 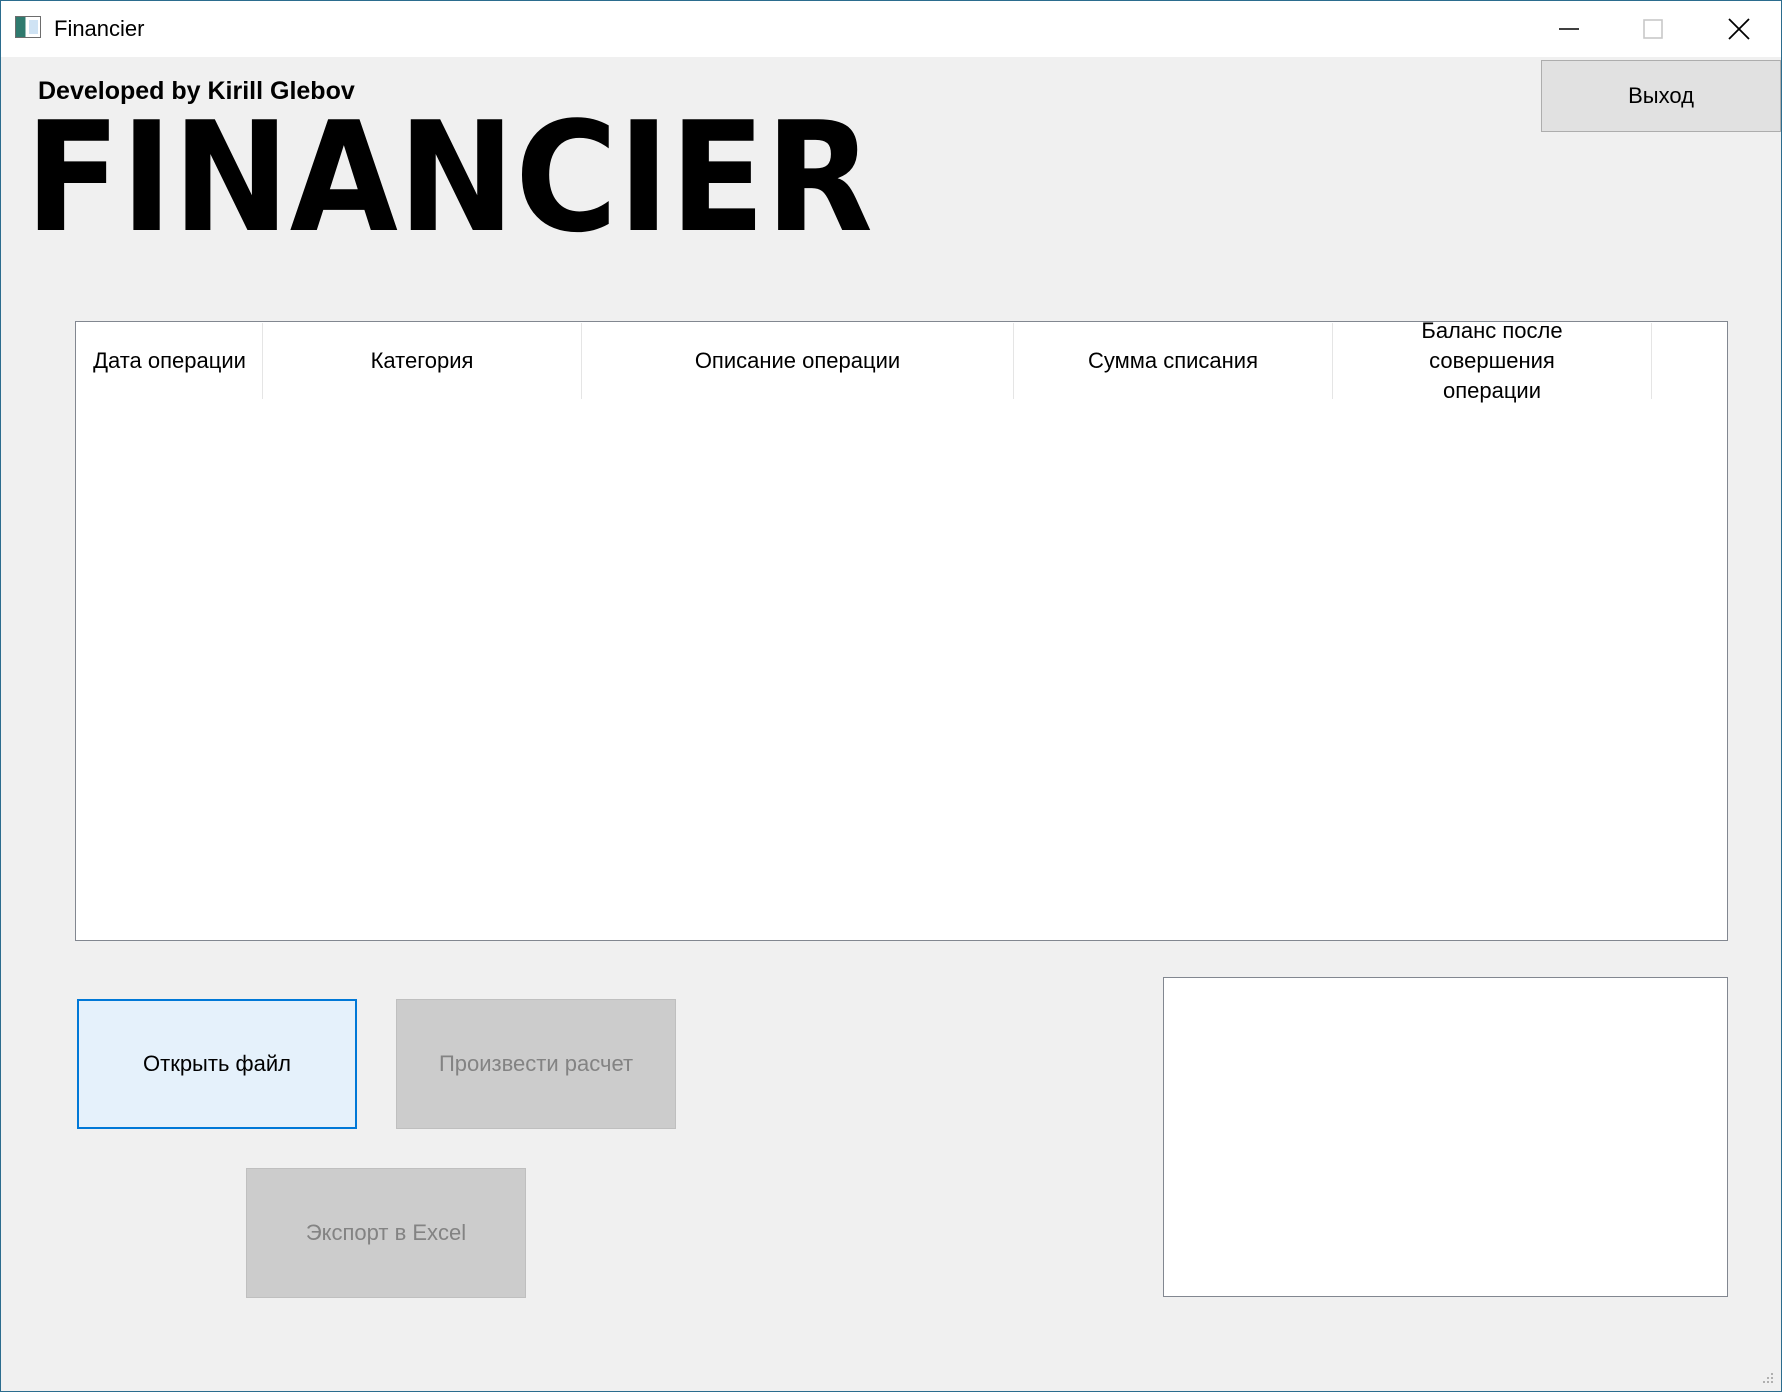 I want to click on close-icon, so click(x=1739, y=29).